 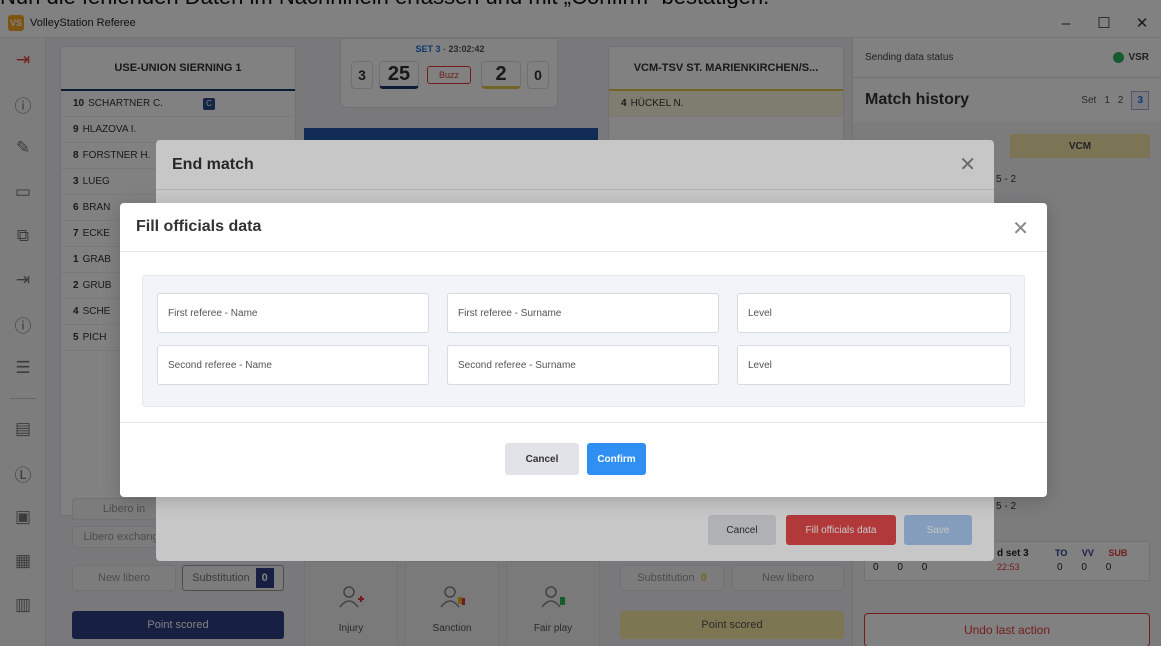 I want to click on second-referee-name-input, so click(x=293, y=365).